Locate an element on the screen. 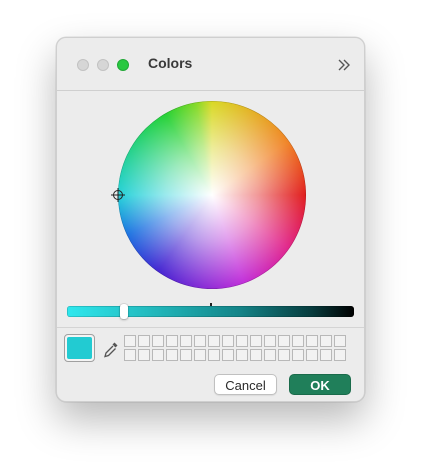 Image resolution: width=421 pixels, height=476 pixels. double-chevron-right-icon is located at coordinates (344, 65).